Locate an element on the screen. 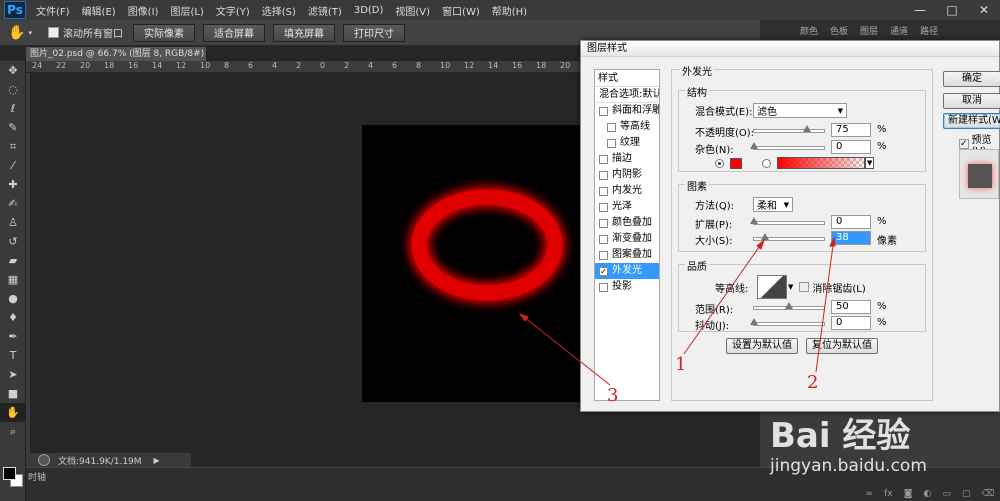 This screenshot has height=501, width=1000. menu-window: 窗口(W) is located at coordinates (461, 10).